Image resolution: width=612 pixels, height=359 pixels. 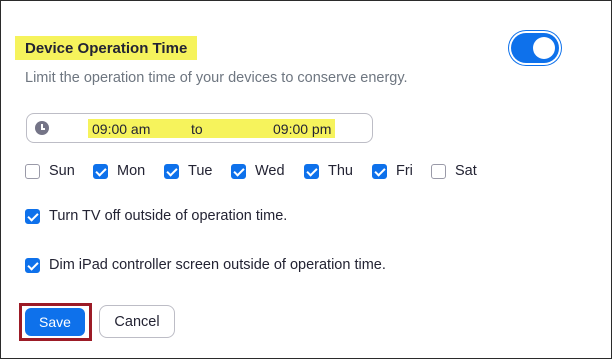 I want to click on day-label: Mon, so click(x=131, y=171).